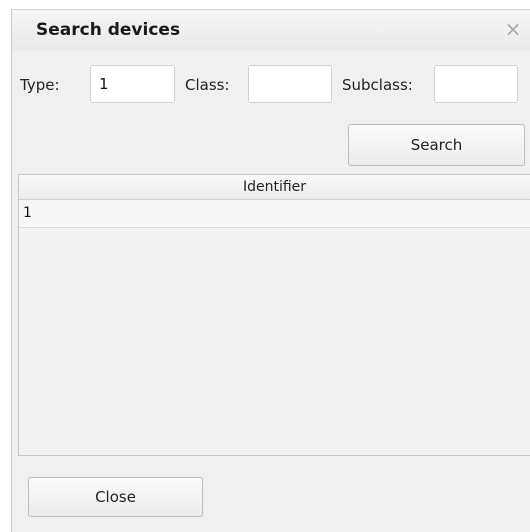 This screenshot has height=532, width=530. I want to click on table-row: 1, so click(274, 214).